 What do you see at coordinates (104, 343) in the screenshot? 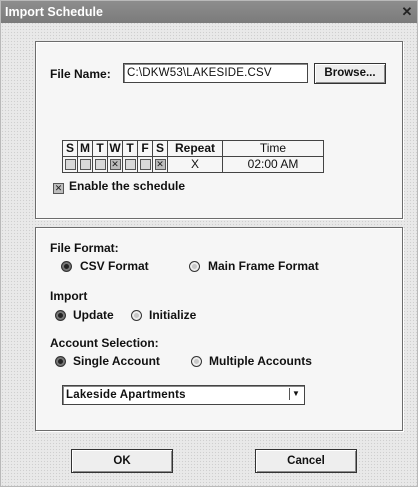
I see `account-selection-label: Account Selection:` at bounding box center [104, 343].